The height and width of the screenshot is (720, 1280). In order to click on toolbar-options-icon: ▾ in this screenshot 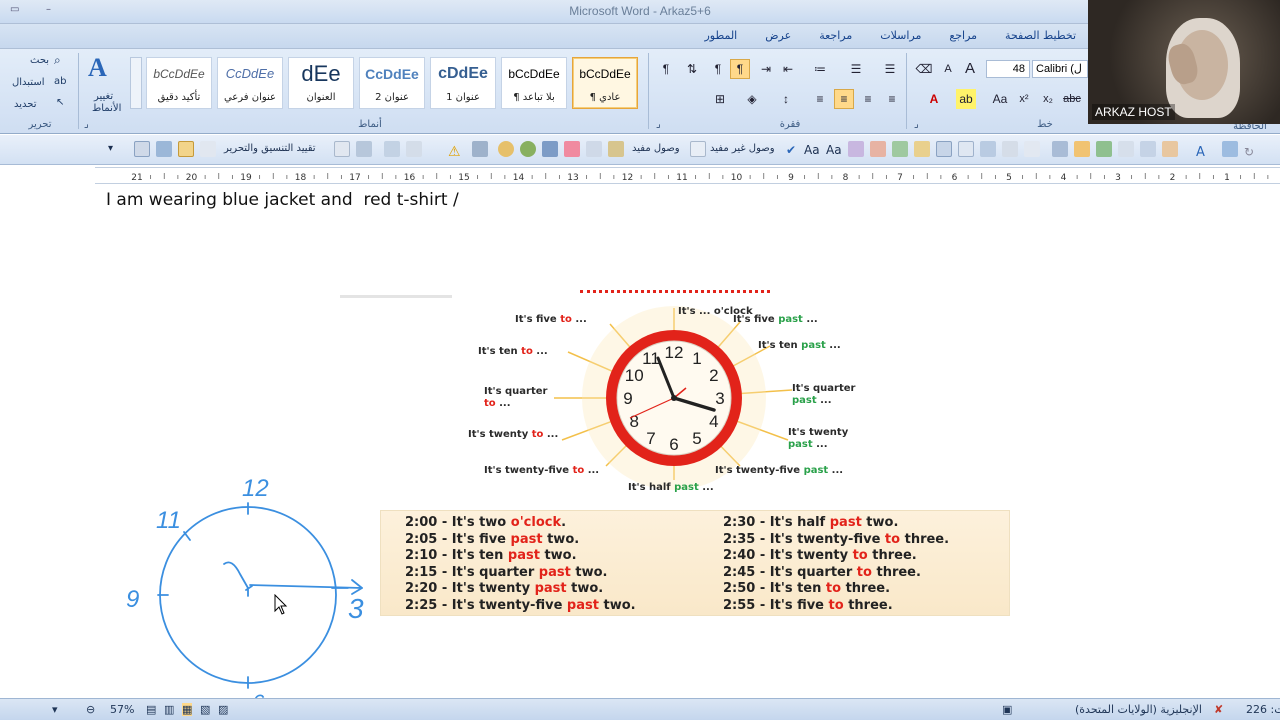, I will do `click(110, 148)`.